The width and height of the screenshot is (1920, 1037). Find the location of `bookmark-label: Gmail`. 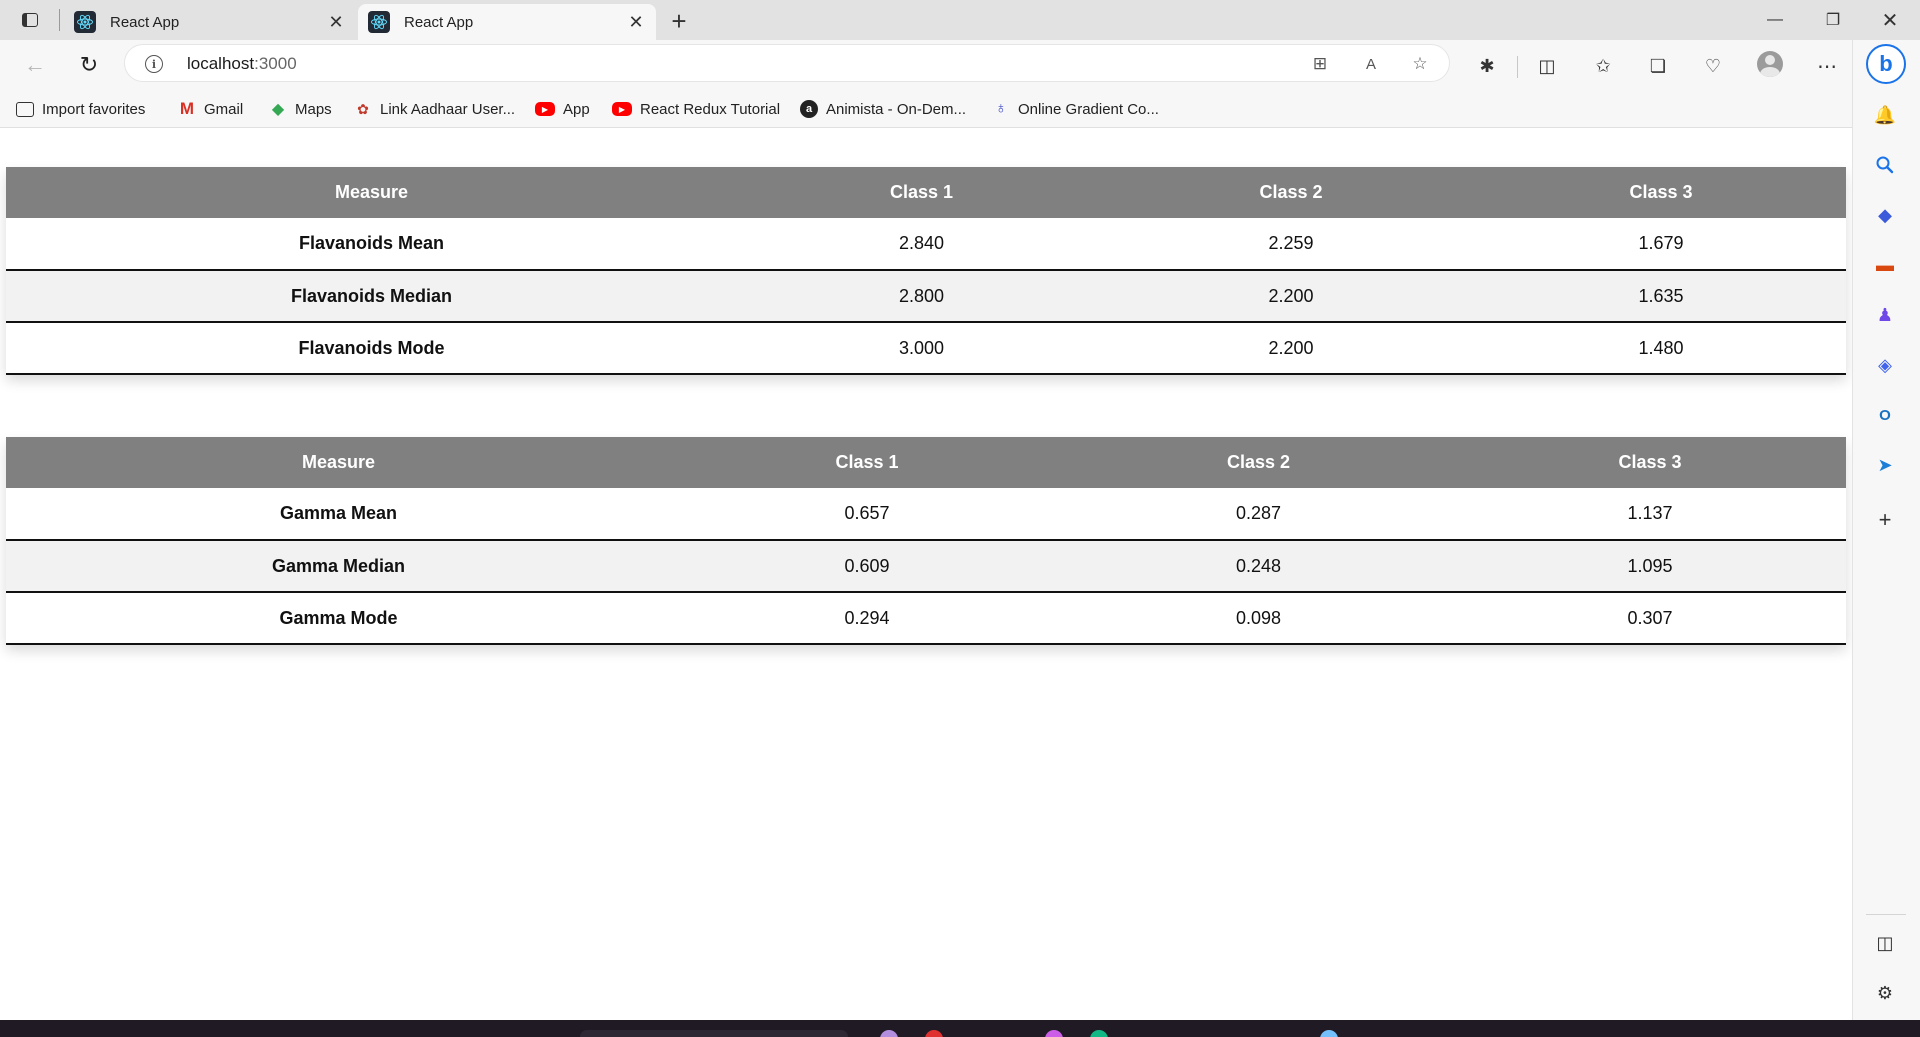

bookmark-label: Gmail is located at coordinates (224, 109).